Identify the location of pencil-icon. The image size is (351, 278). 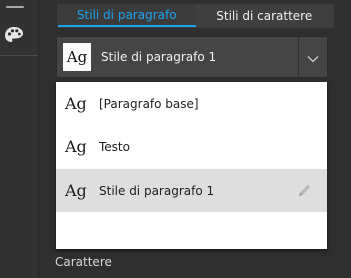
(305, 190).